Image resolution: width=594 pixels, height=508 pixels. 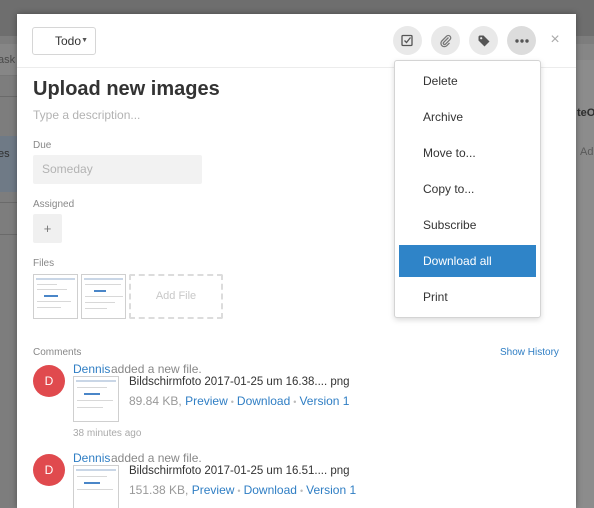 What do you see at coordinates (467, 297) in the screenshot?
I see `menu-item-print: Print` at bounding box center [467, 297].